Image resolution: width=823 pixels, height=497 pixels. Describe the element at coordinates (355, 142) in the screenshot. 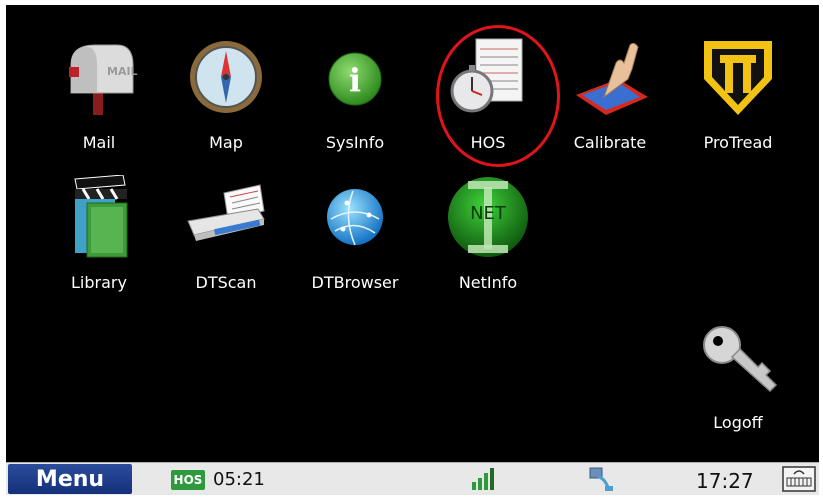

I see `app-label: SysInfo` at that location.